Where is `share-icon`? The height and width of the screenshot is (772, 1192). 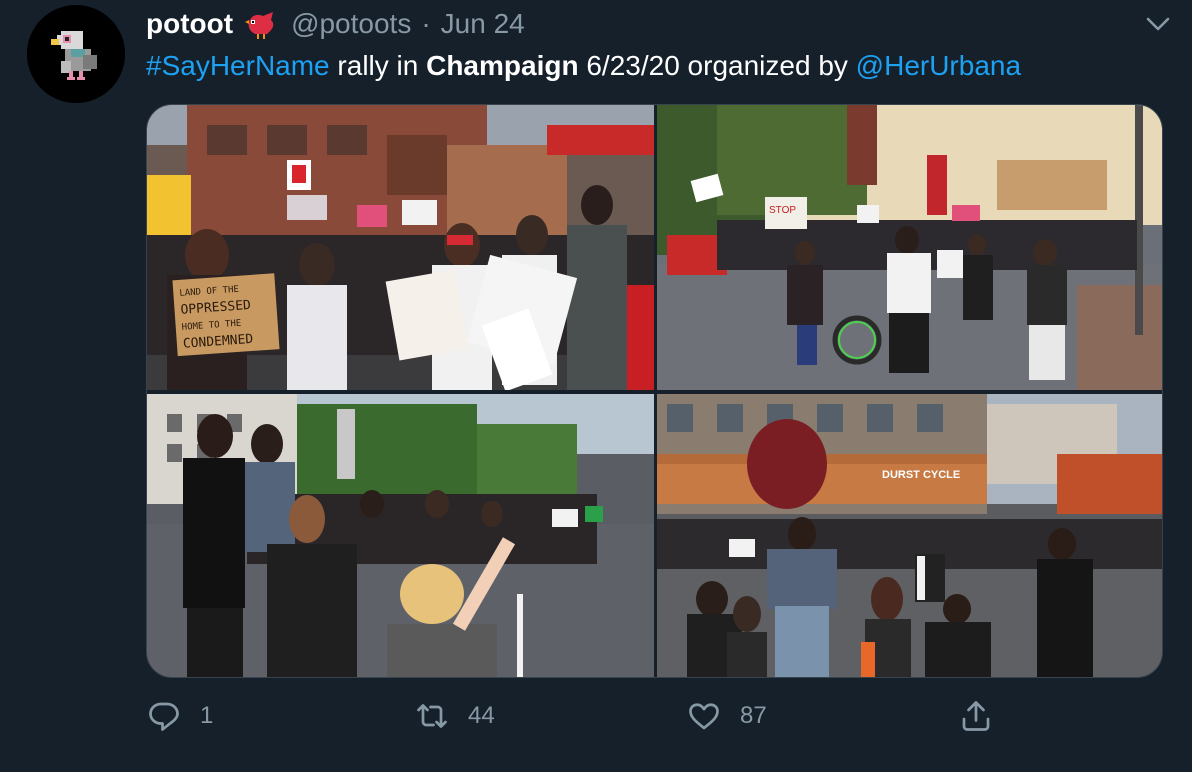
share-icon is located at coordinates (976, 716).